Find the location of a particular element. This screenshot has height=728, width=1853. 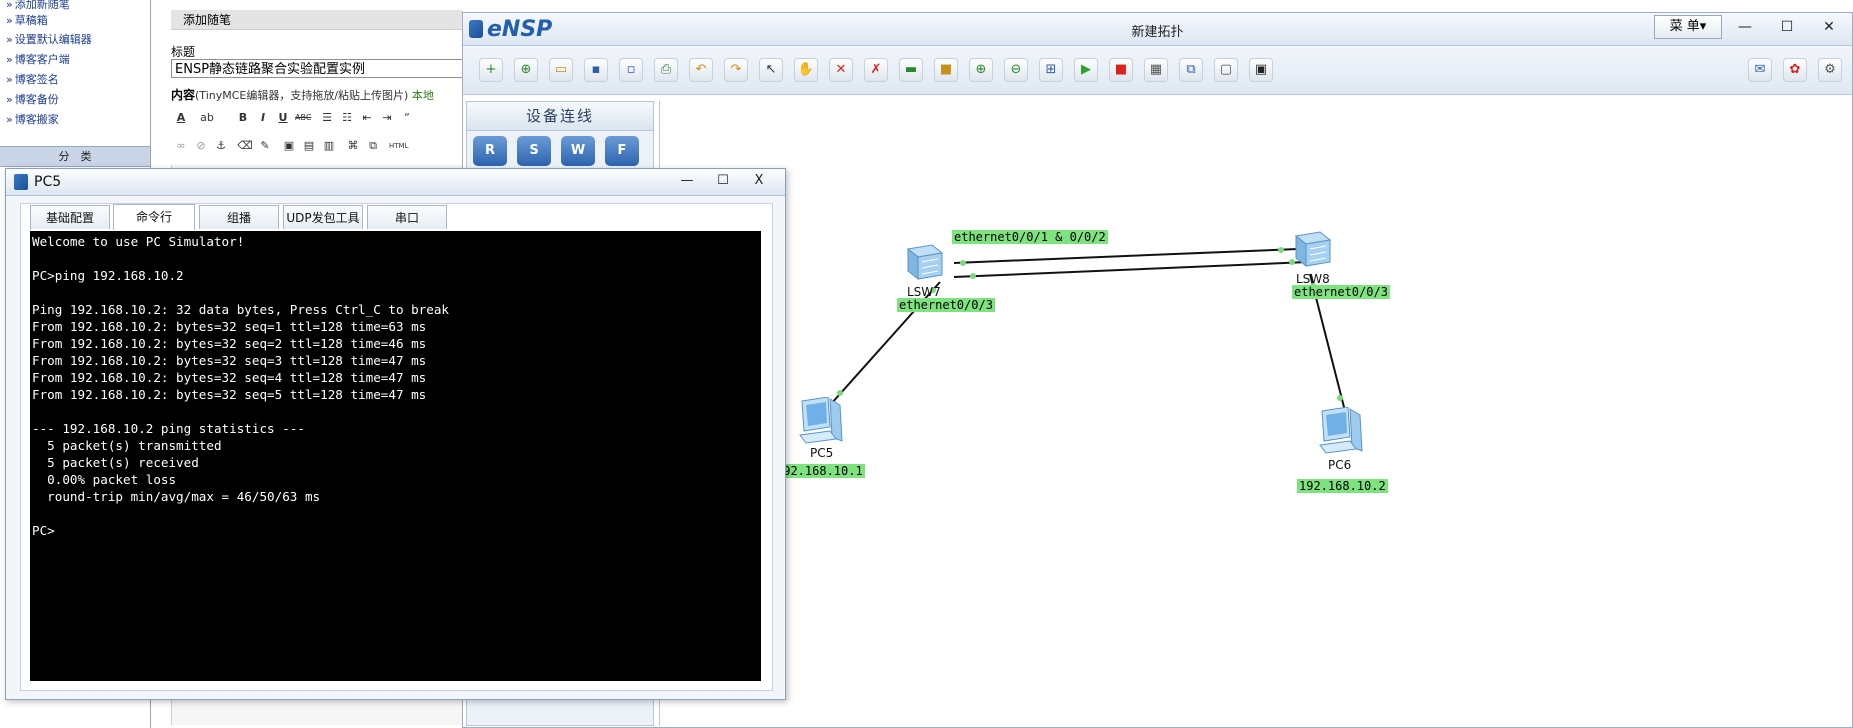

local-upload-link: 本地 is located at coordinates (423, 95).